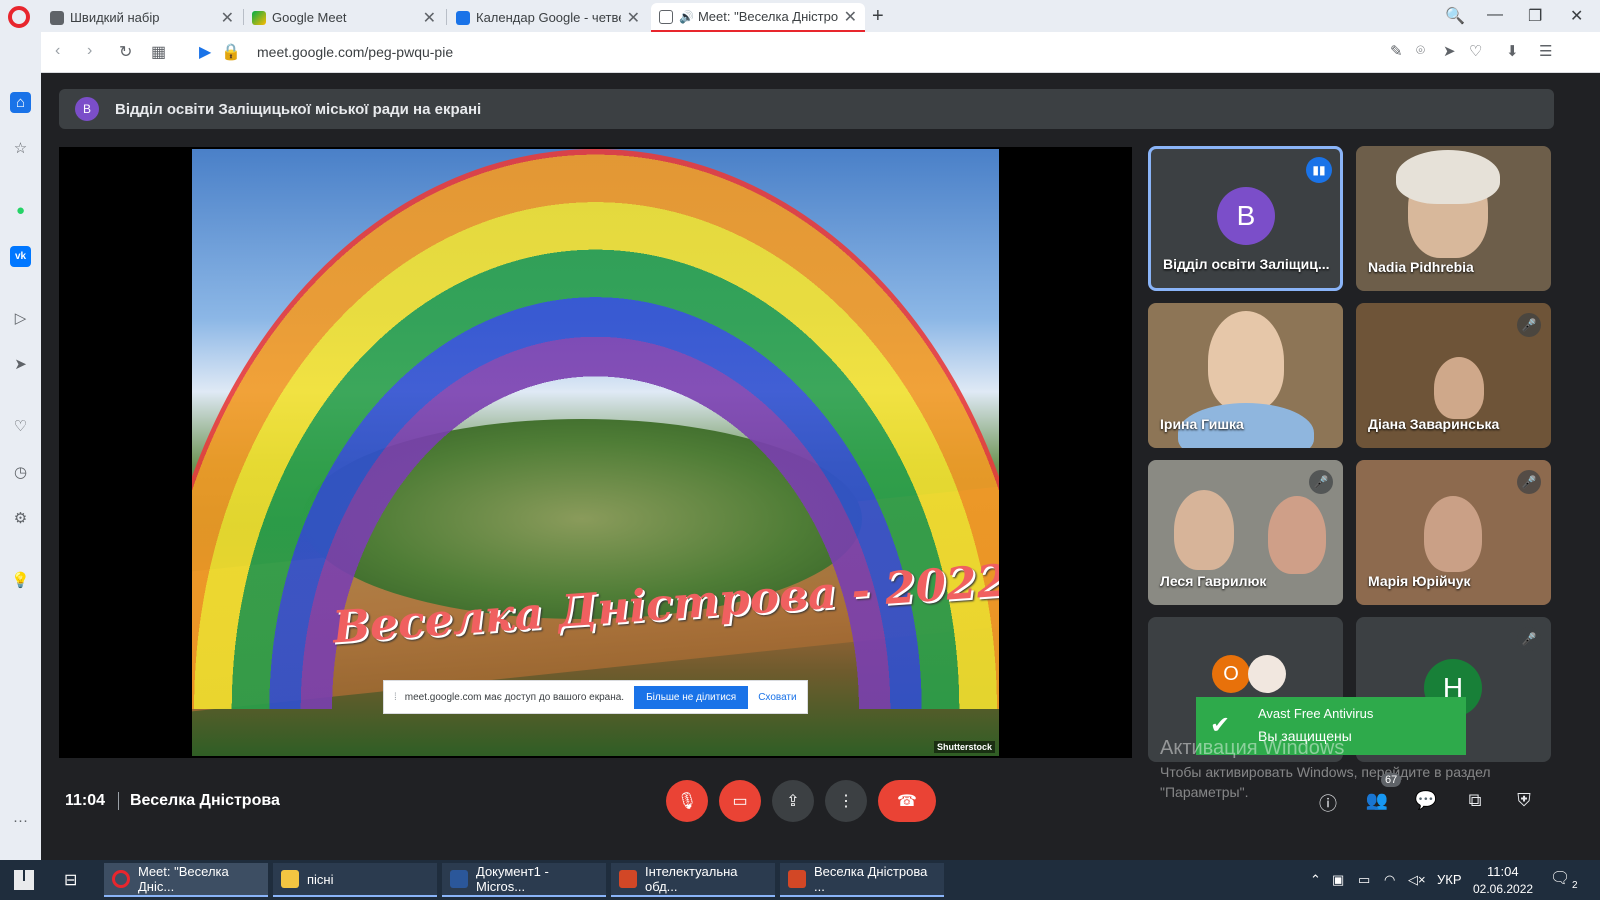 The image size is (1600, 900). What do you see at coordinates (85, 800) in the screenshot?
I see `meeting-time: 11:04` at bounding box center [85, 800].